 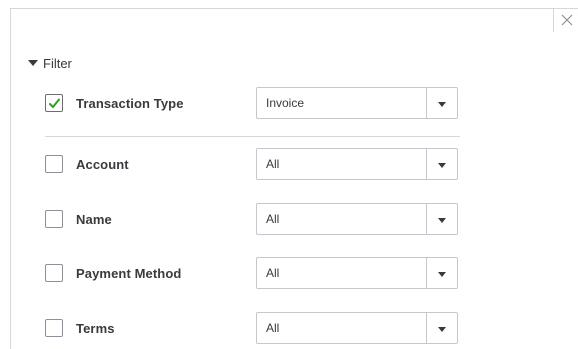 What do you see at coordinates (57, 63) in the screenshot?
I see `filter-section-label: Filter` at bounding box center [57, 63].